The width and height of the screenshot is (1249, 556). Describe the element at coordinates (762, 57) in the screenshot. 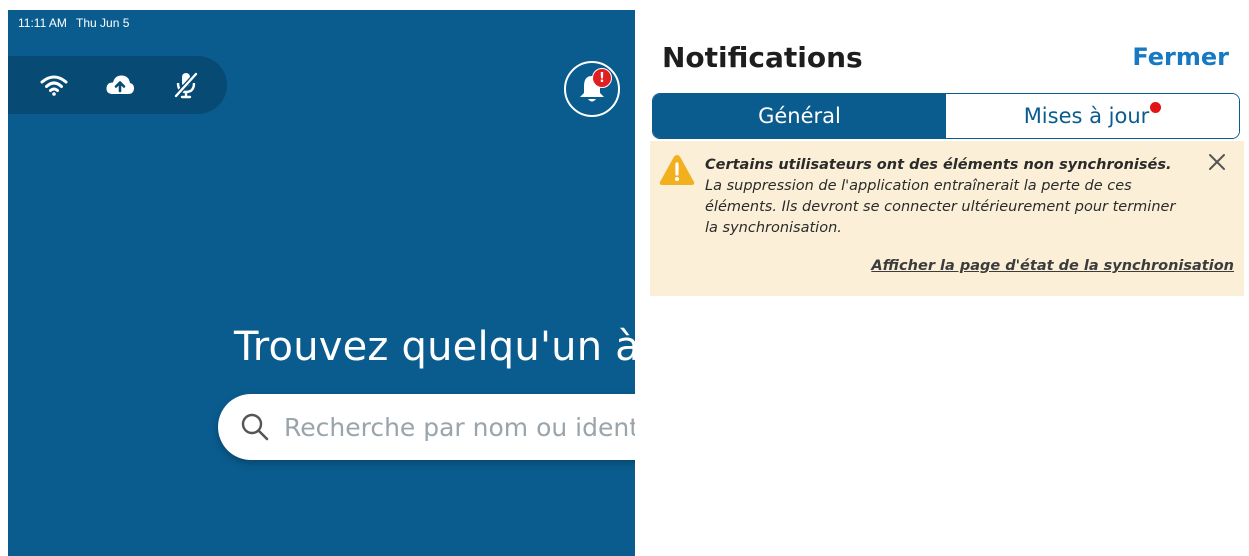

I see `panel-title: Notifications` at that location.